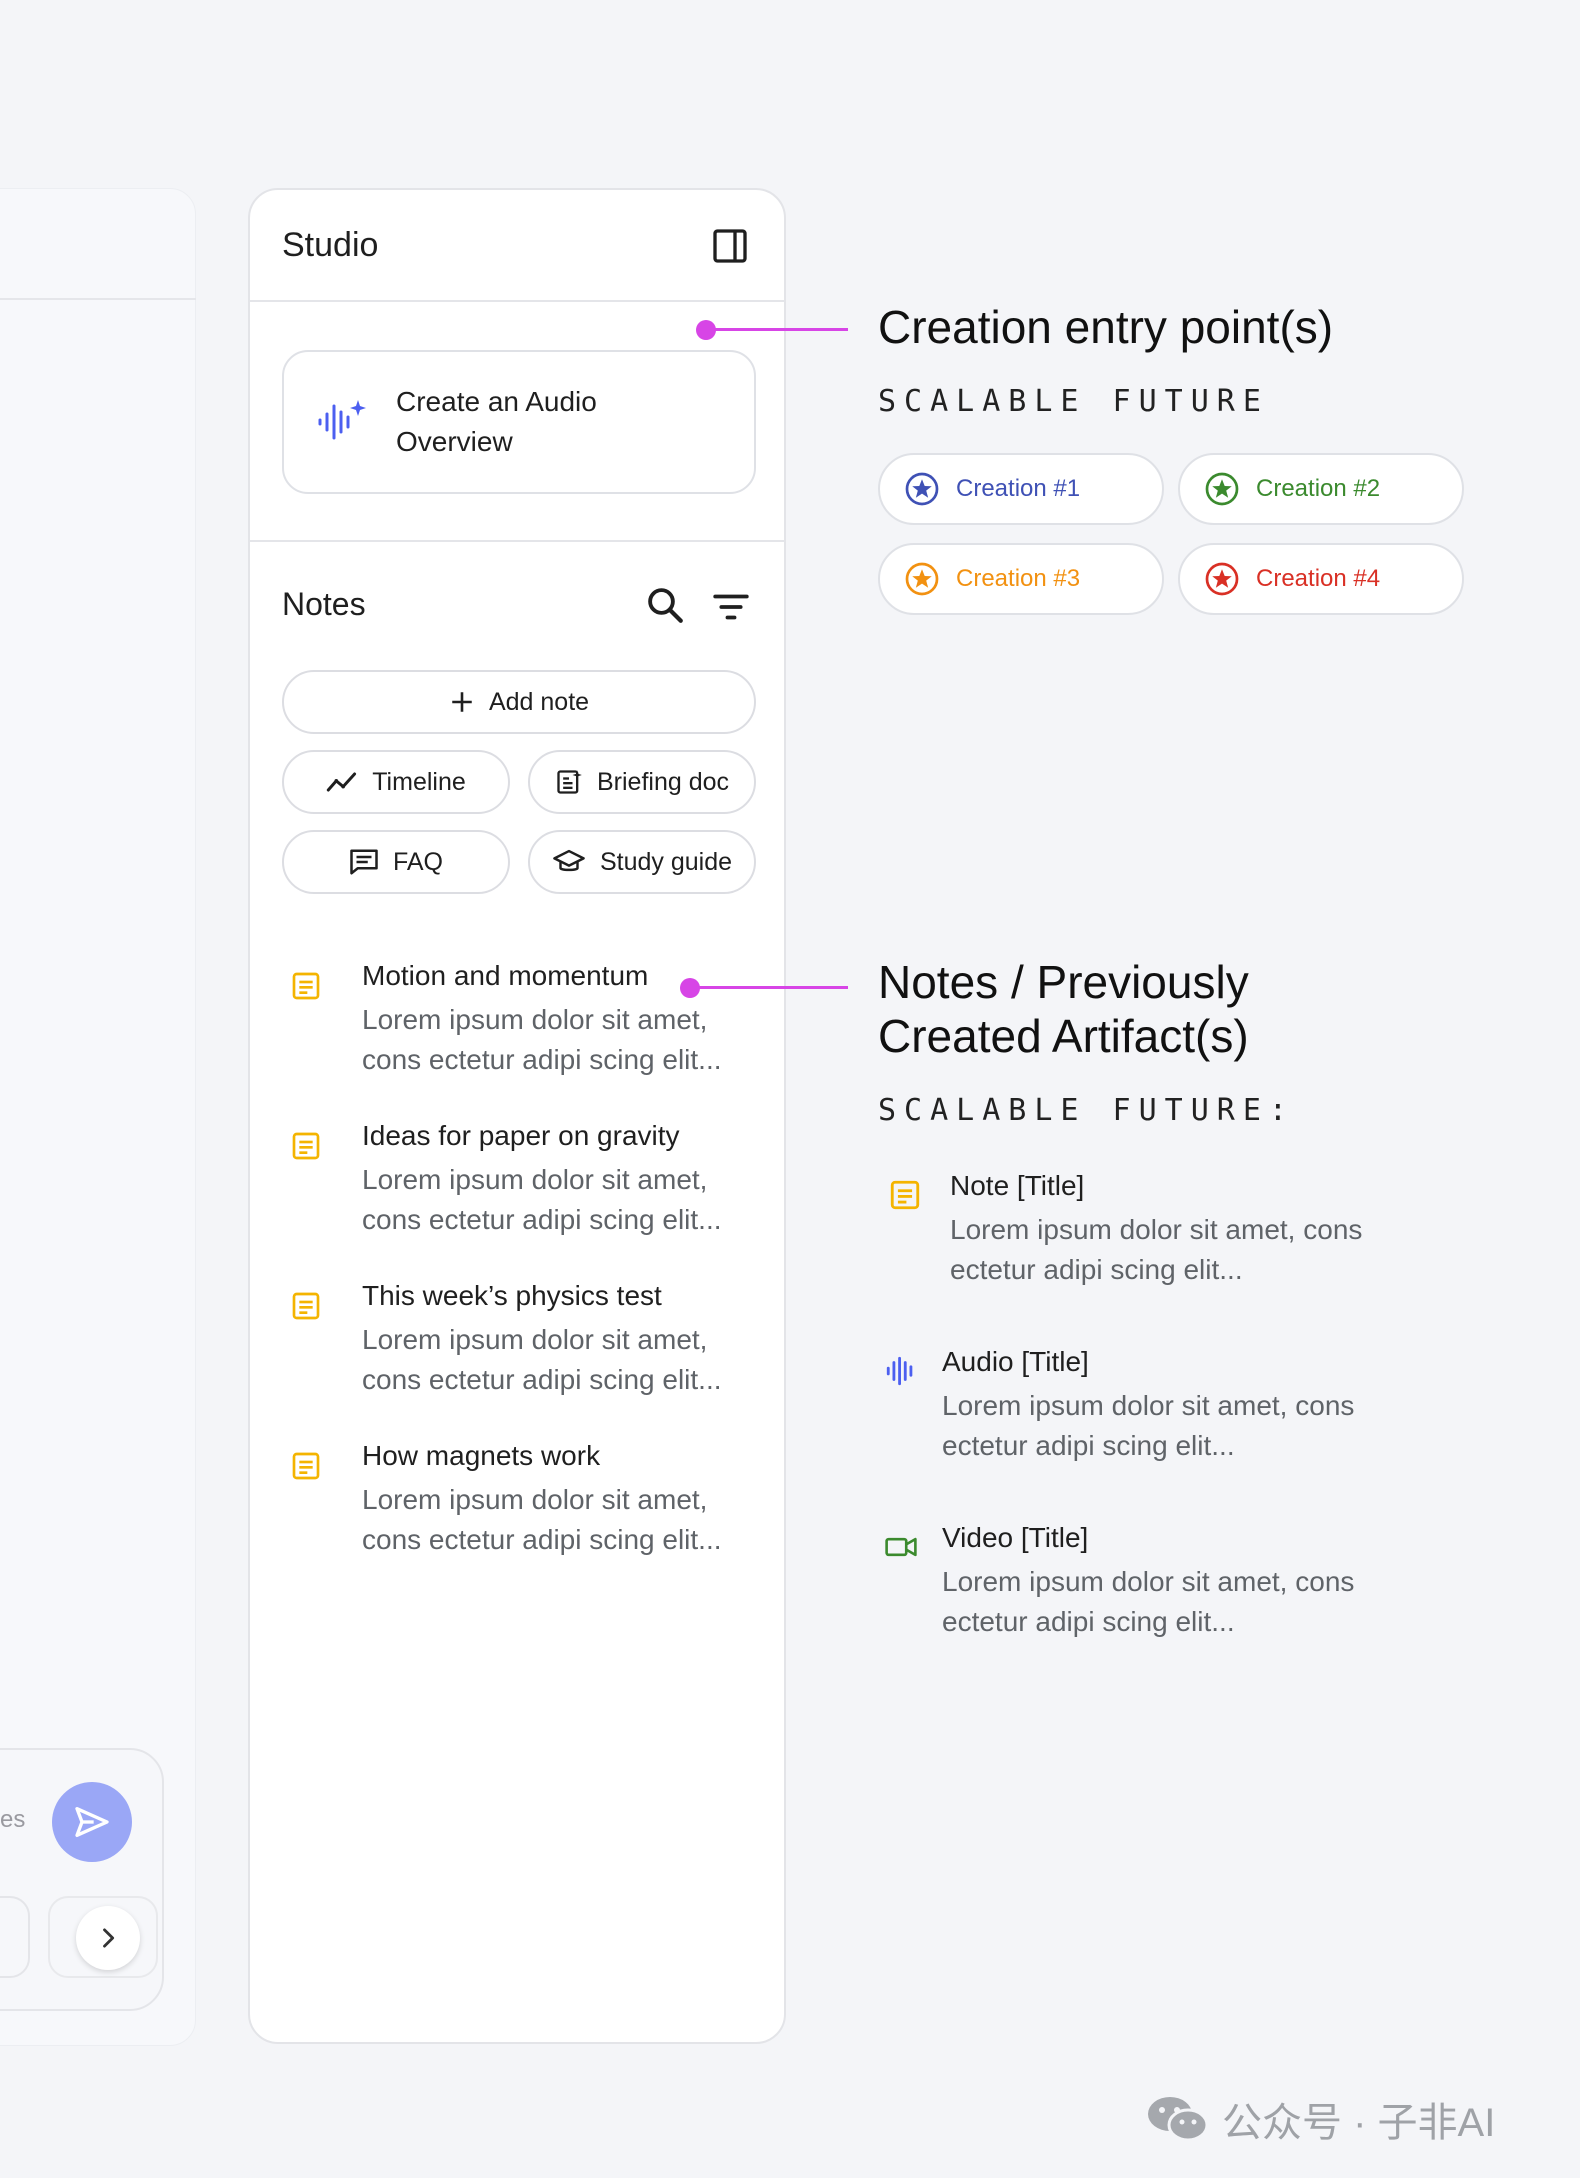 The width and height of the screenshot is (1580, 2178). What do you see at coordinates (1018, 578) in the screenshot?
I see `creation-3-label: Creation #3` at bounding box center [1018, 578].